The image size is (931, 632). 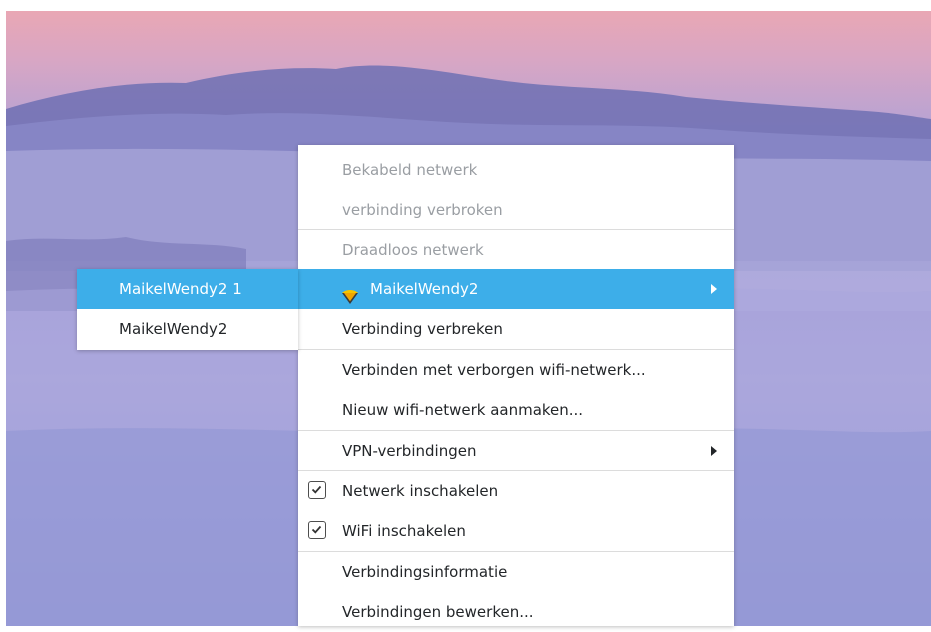 What do you see at coordinates (516, 572) in the screenshot?
I see `menu-item-connection-info: Verbindingsinformatie` at bounding box center [516, 572].